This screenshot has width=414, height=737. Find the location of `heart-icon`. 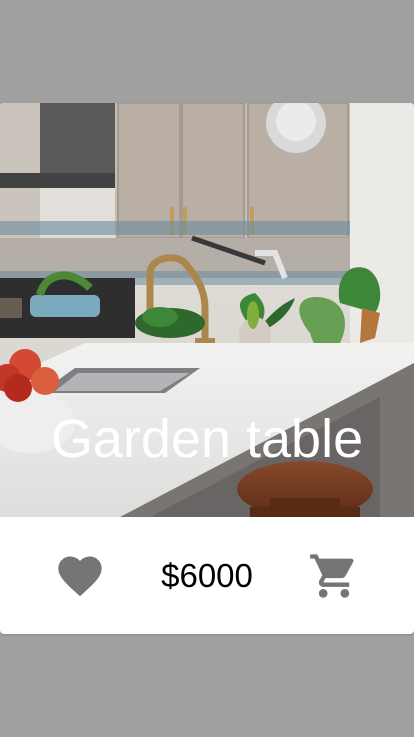

heart-icon is located at coordinates (80, 576).